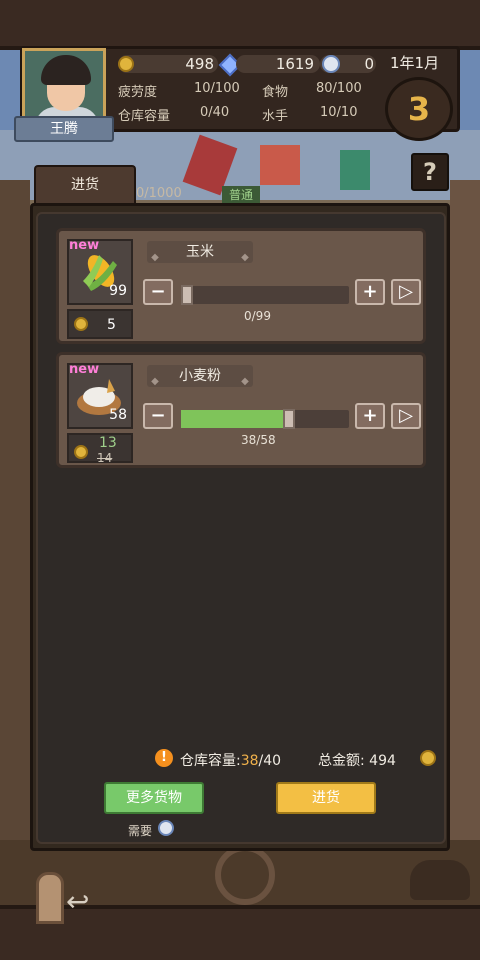  Describe the element at coordinates (217, 88) in the screenshot. I see `fatigue-value: 10/100` at that location.